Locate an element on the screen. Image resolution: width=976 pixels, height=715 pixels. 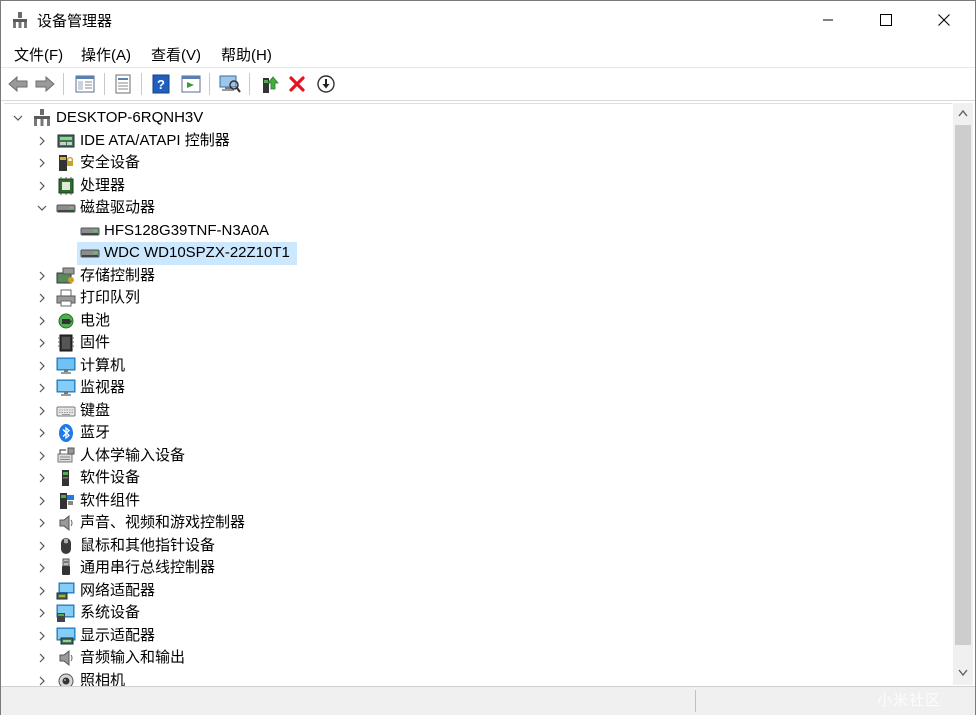
tree-category: IDE ATA/ATAPI 控制器 is located at coordinates (478, 141).